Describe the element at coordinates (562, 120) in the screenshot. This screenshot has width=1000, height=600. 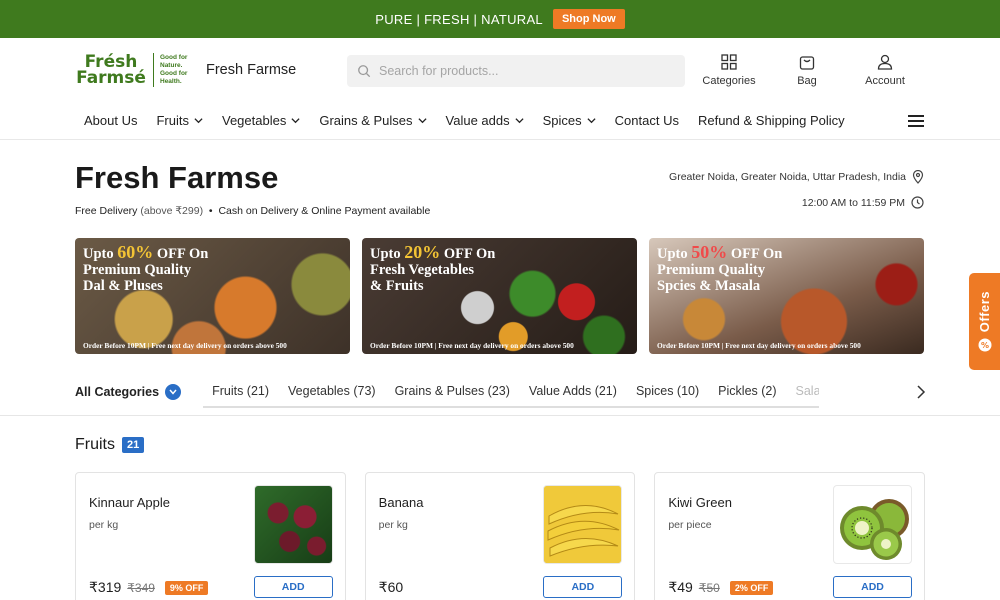
I see `nav-item-label: Spices` at that location.